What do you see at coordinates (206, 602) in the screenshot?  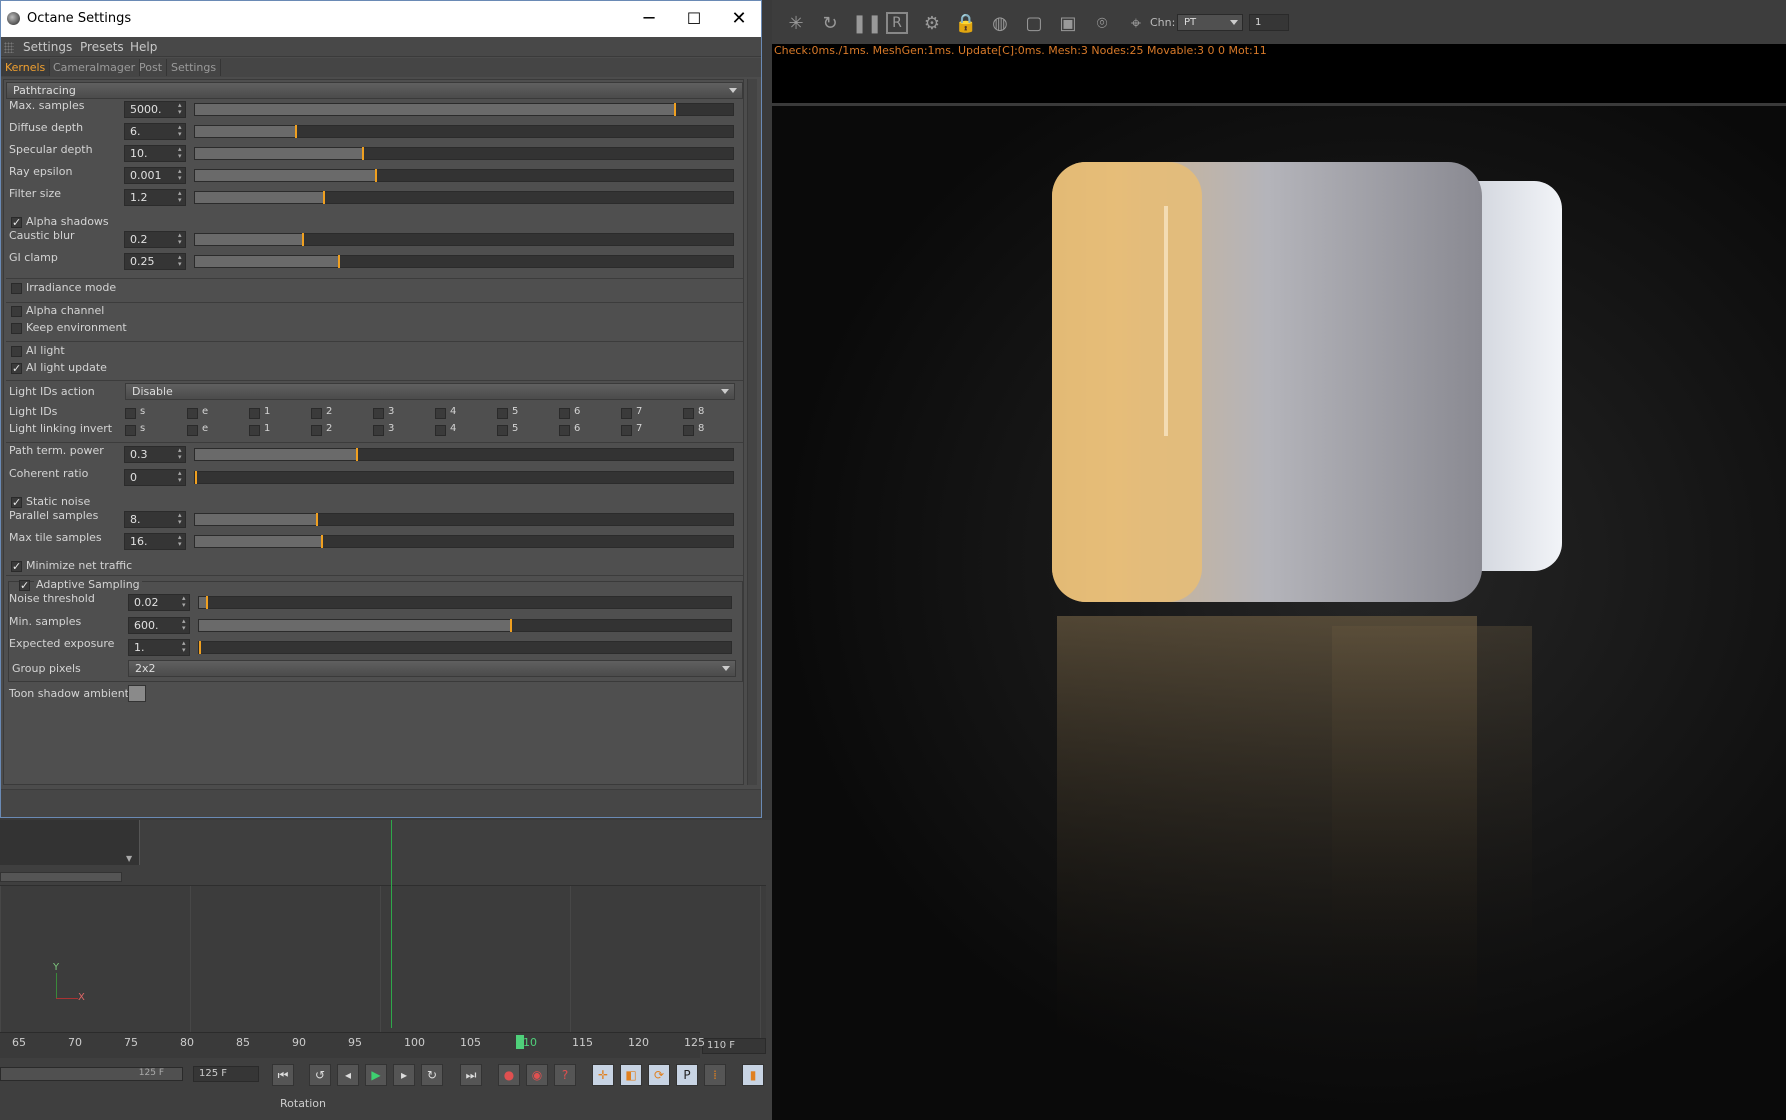 I see `as0-slider-handle` at bounding box center [206, 602].